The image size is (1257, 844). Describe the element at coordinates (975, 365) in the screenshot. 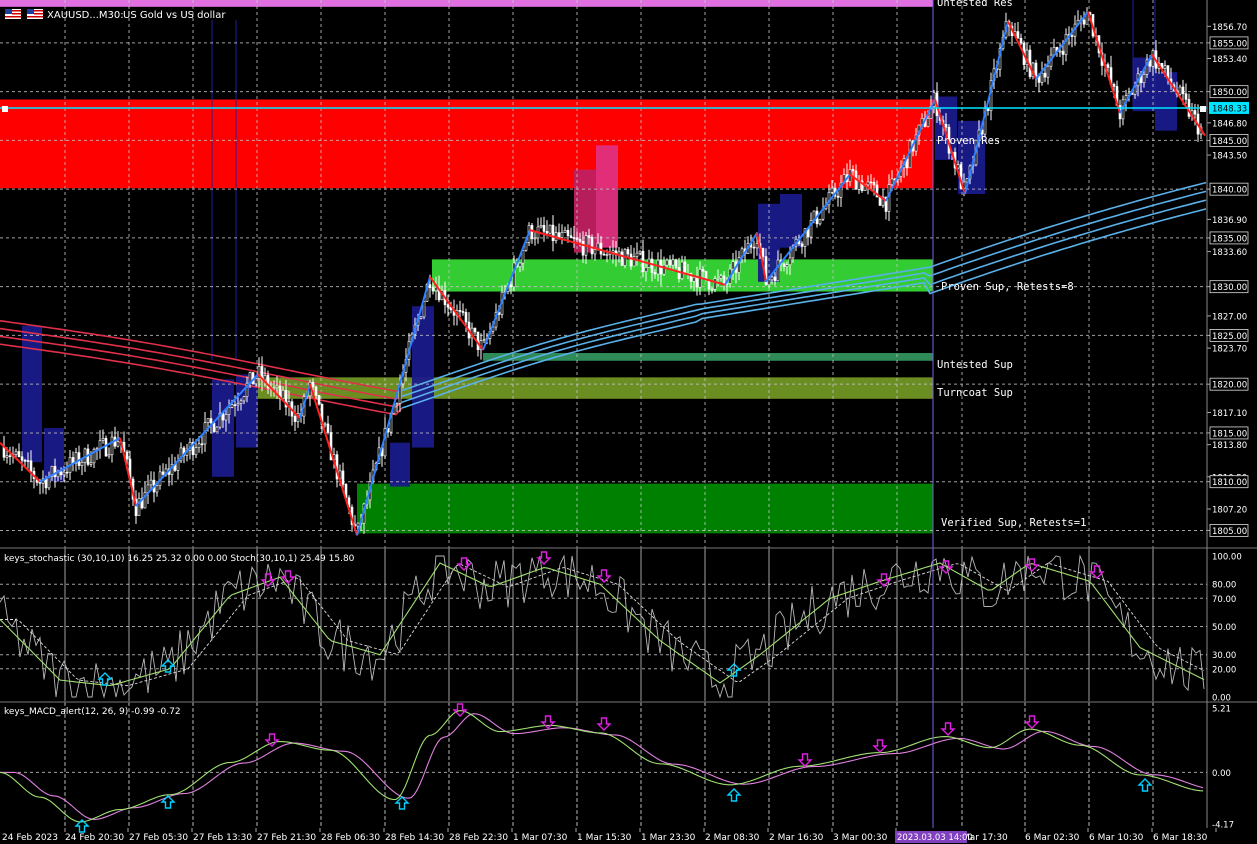

I see `zone-label: Untested Sup` at that location.